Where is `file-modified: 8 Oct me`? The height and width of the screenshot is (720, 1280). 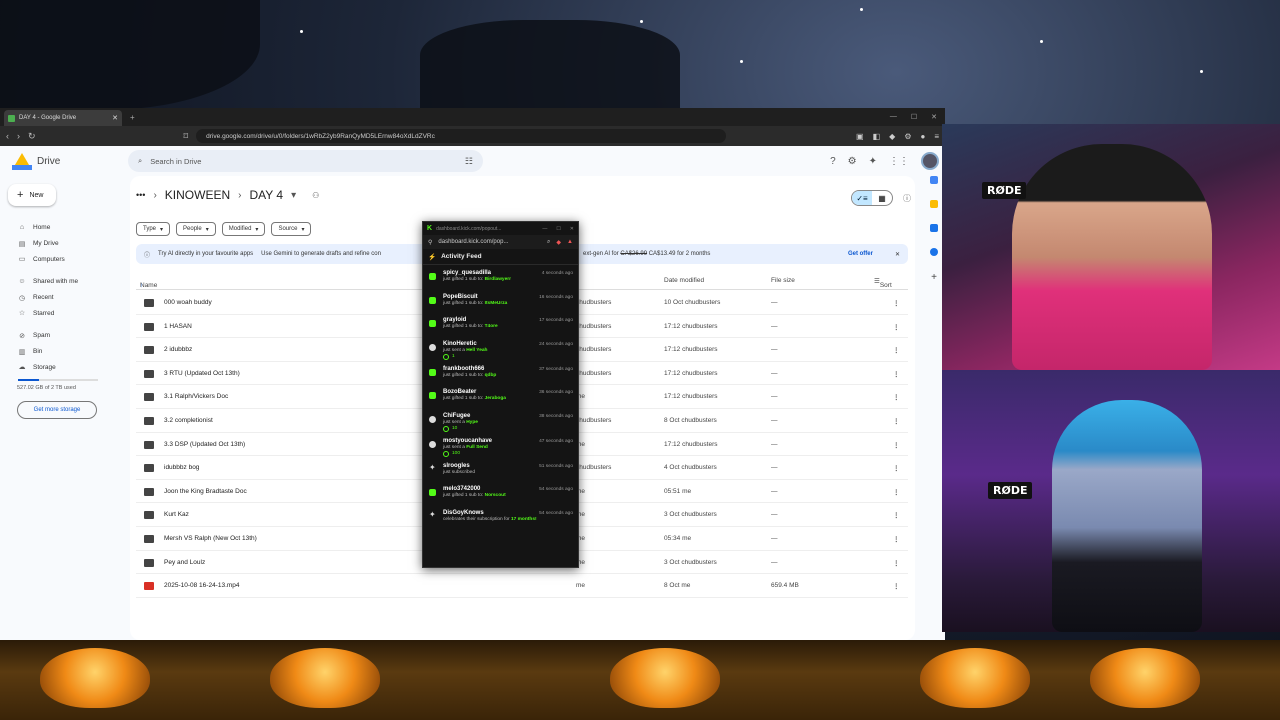 file-modified: 8 Oct me is located at coordinates (677, 586).